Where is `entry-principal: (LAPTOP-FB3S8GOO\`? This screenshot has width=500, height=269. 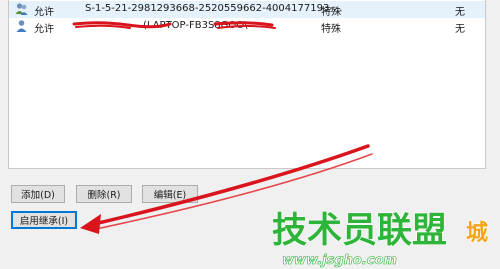
entry-principal: (LAPTOP-FB3S8GOO\ is located at coordinates (195, 25).